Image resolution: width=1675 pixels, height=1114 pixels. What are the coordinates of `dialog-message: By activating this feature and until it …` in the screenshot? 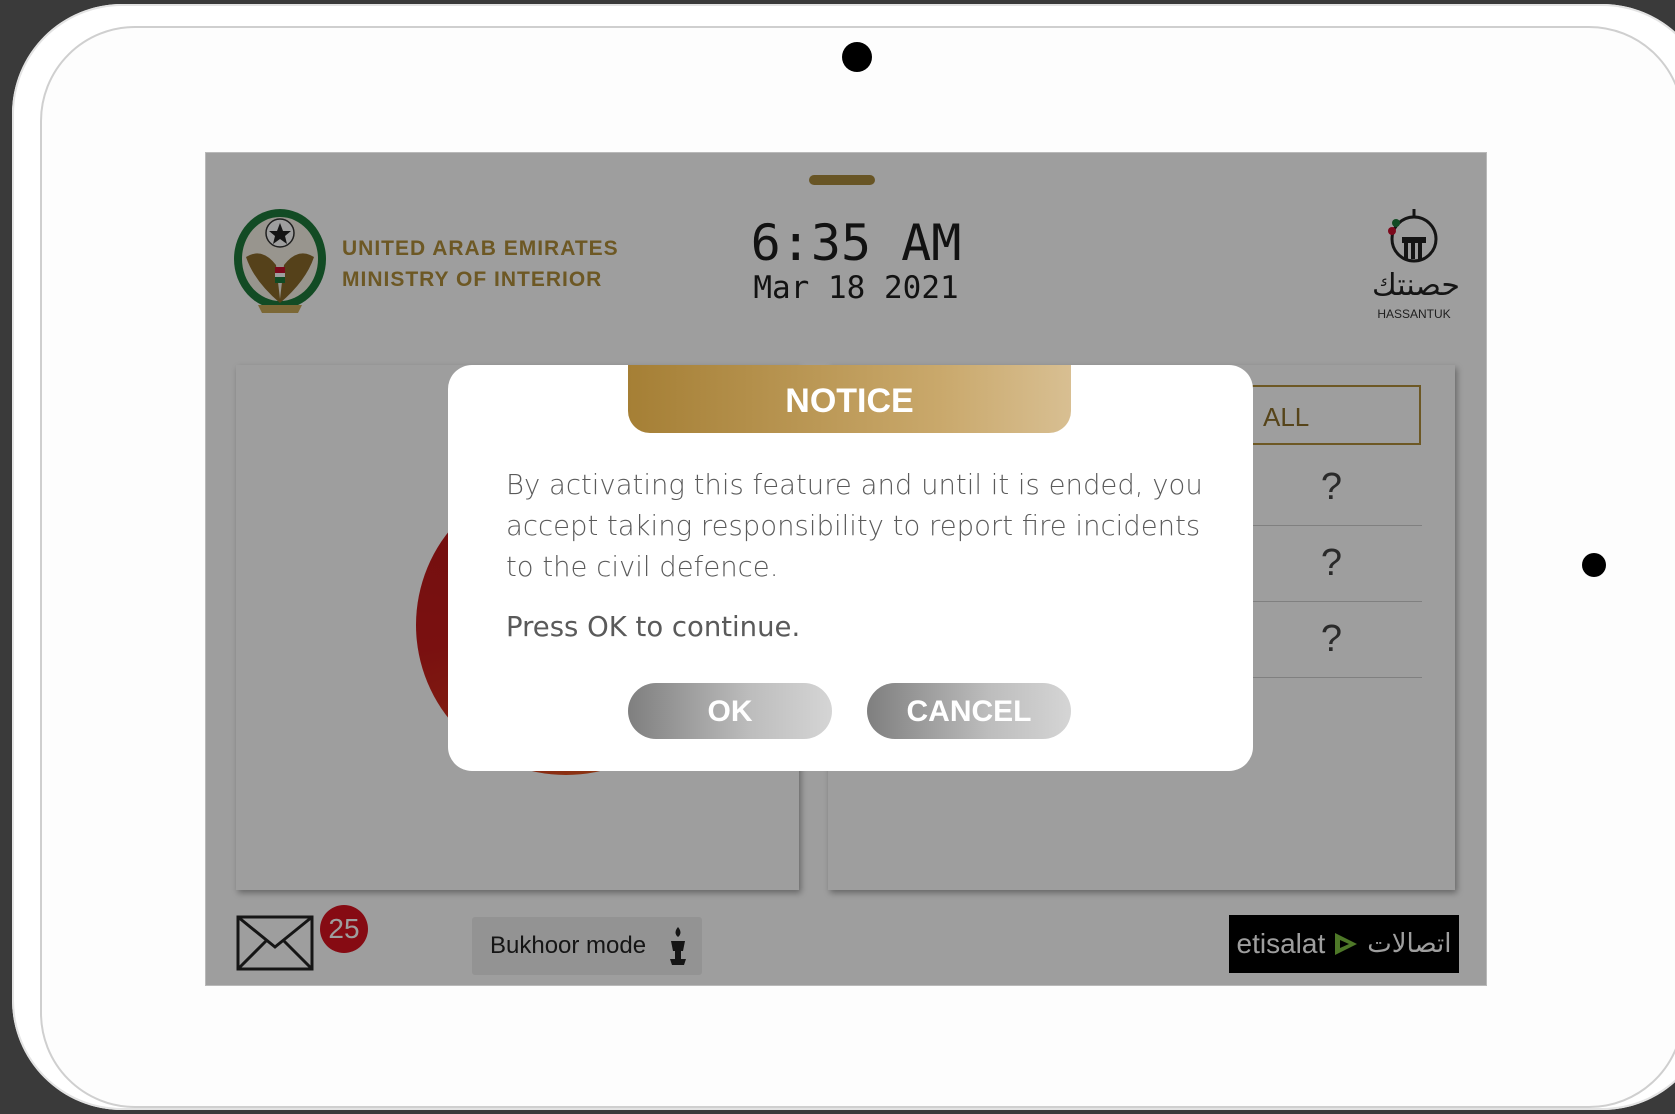 It's located at (854, 526).